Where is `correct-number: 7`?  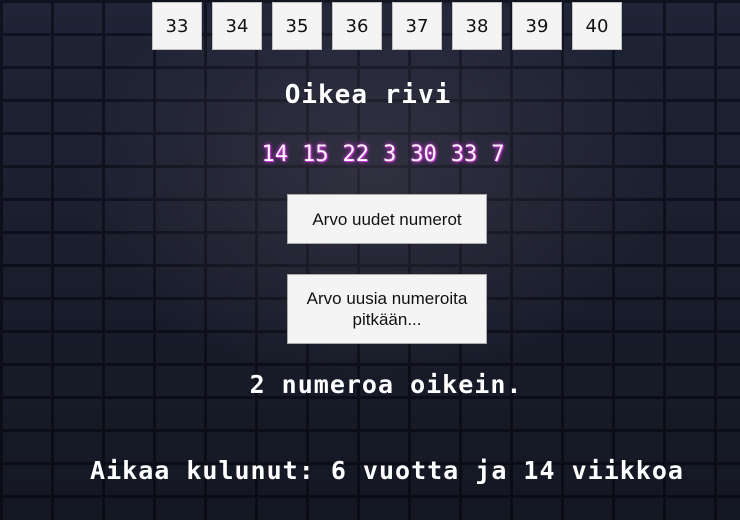
correct-number: 7 is located at coordinates (498, 154).